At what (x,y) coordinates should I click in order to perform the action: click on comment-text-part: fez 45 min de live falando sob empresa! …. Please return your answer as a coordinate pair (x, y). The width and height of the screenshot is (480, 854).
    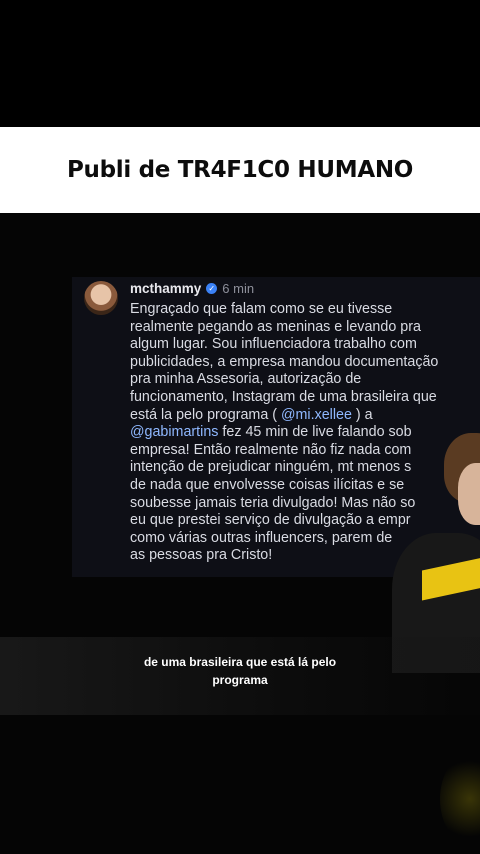
    Looking at the image, I should click on (273, 494).